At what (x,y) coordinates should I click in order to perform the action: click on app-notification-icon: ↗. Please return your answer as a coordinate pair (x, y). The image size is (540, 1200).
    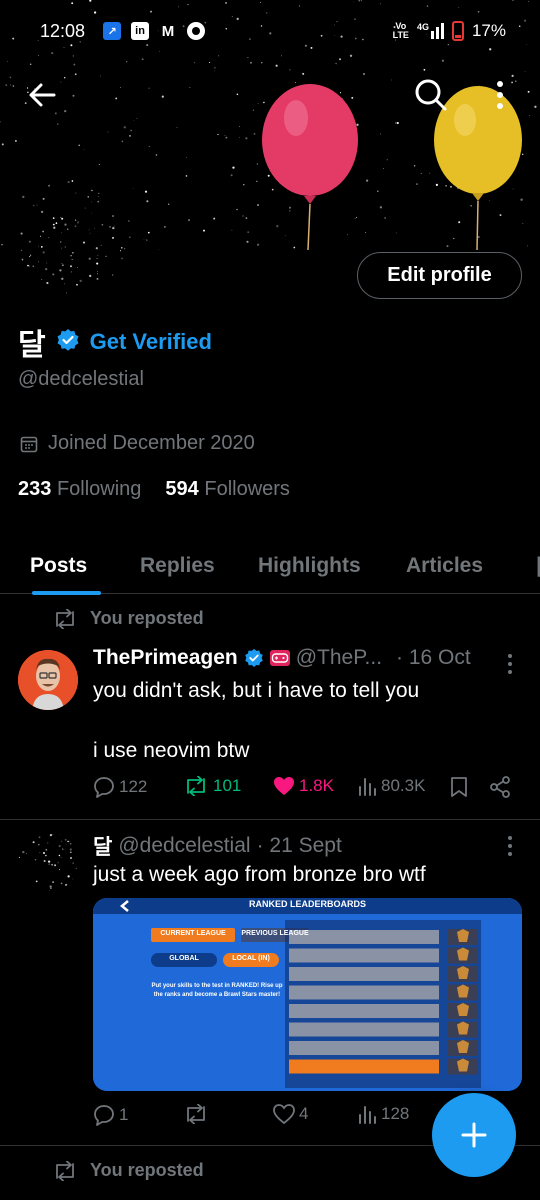
    Looking at the image, I should click on (112, 31).